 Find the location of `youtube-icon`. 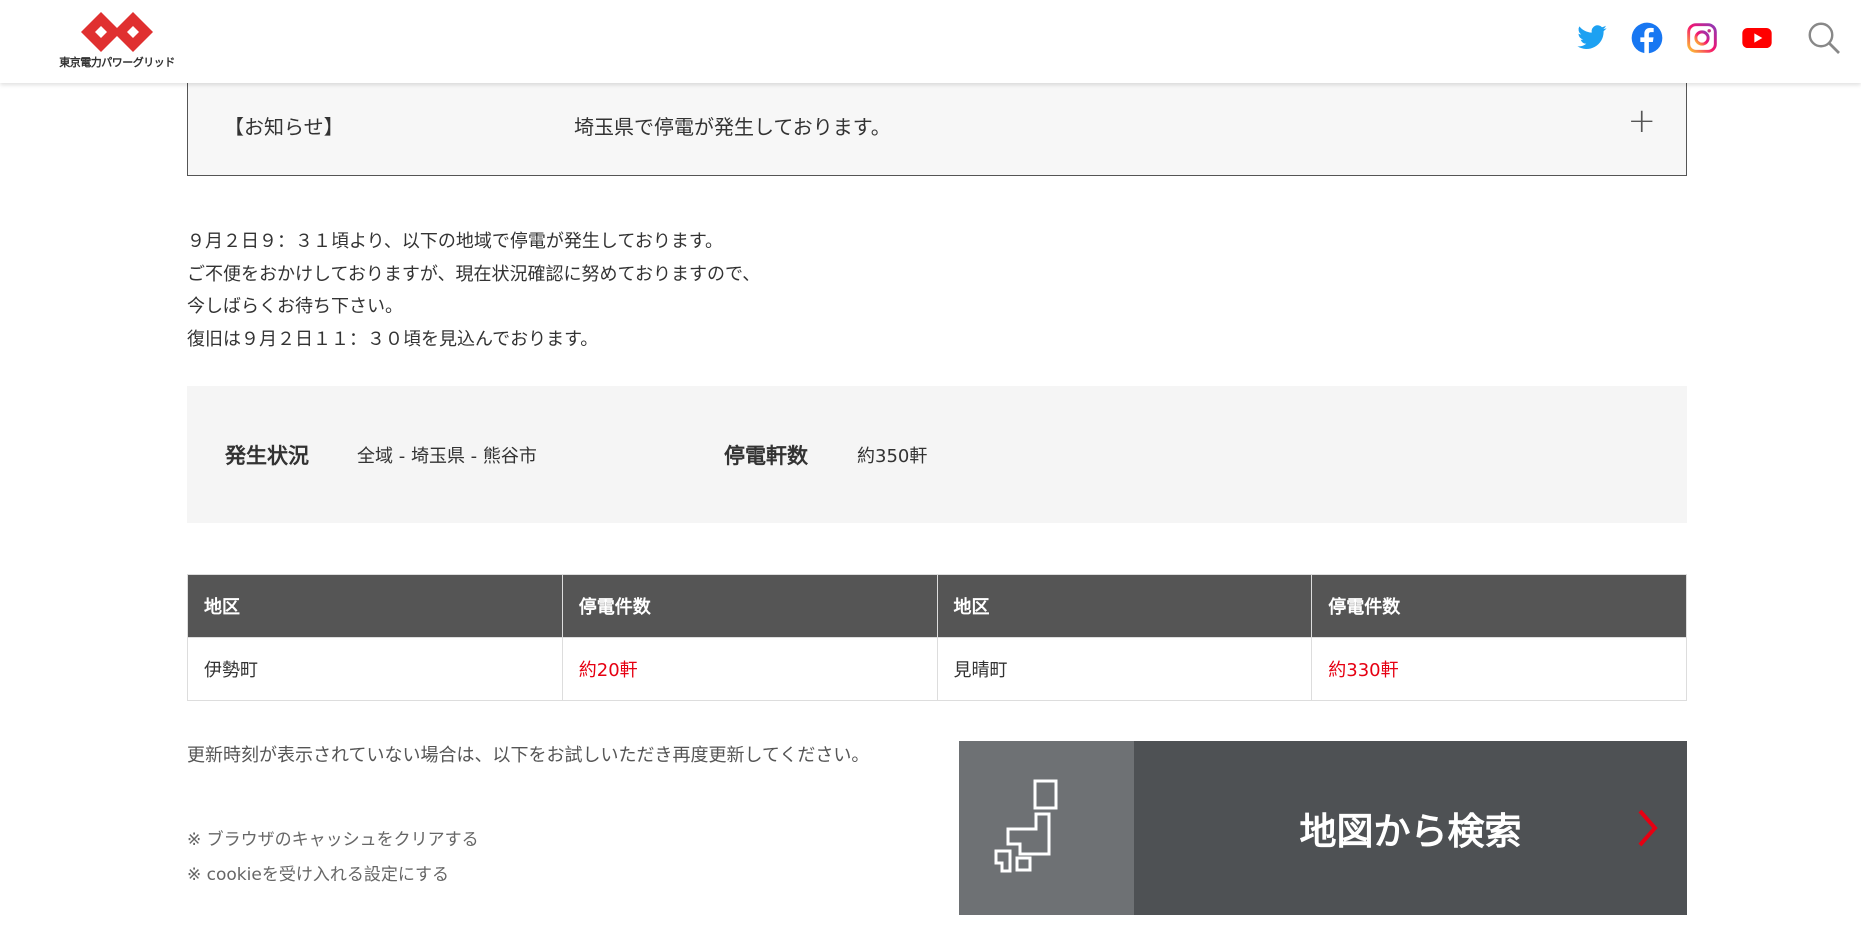

youtube-icon is located at coordinates (1757, 38).